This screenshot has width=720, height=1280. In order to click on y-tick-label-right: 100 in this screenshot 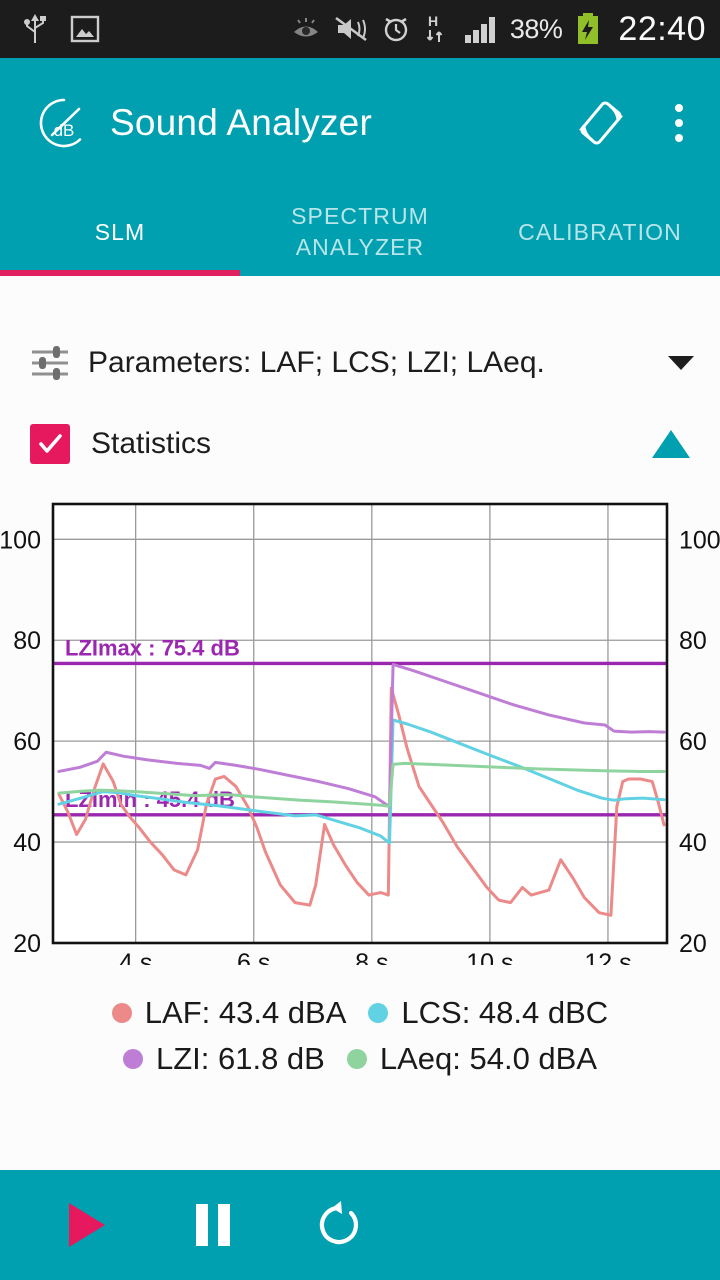, I will do `click(699, 540)`.